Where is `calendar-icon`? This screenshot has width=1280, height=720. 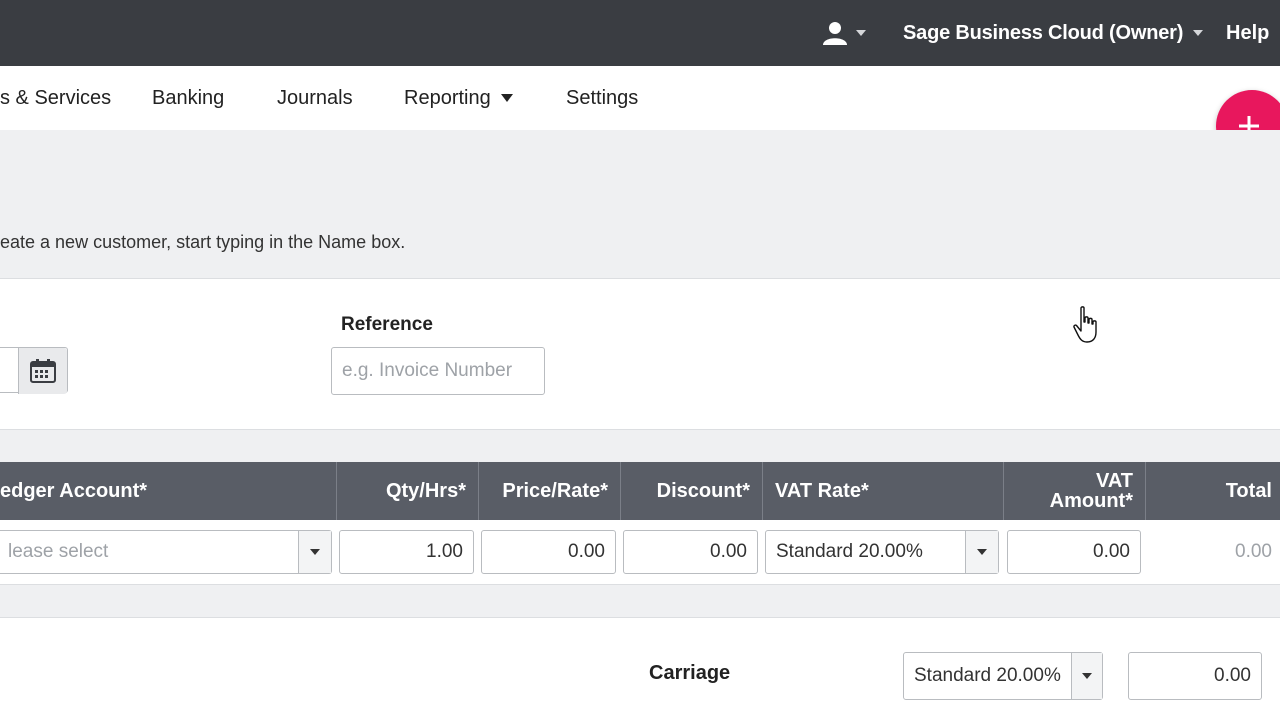 calendar-icon is located at coordinates (43, 371).